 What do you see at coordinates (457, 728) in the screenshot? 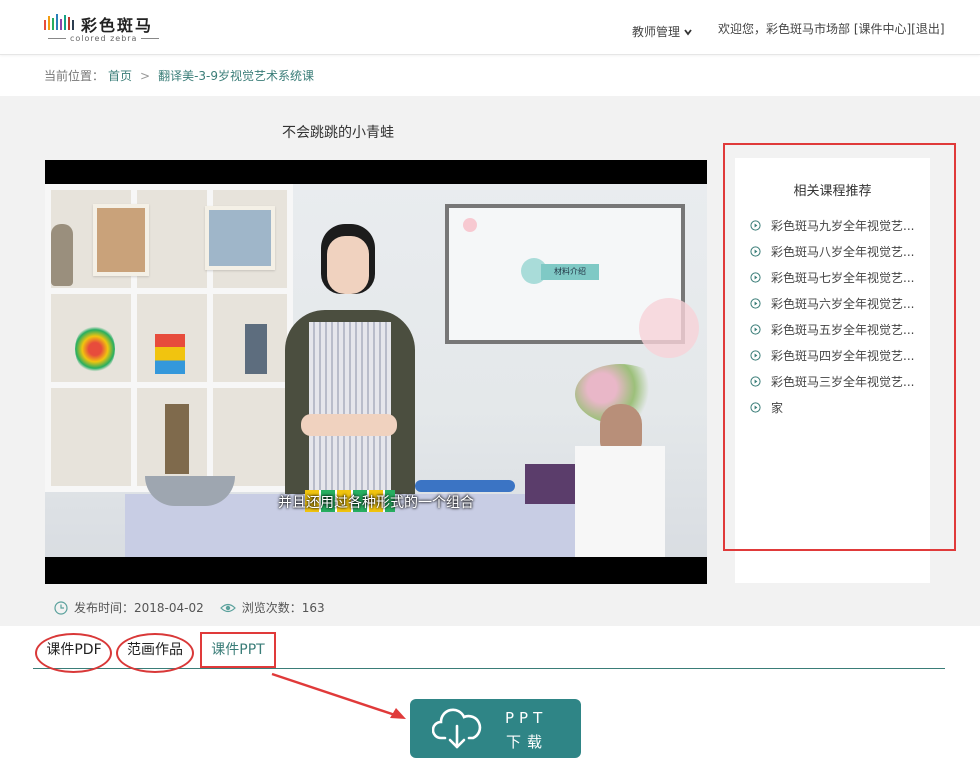
I see `cloud-download-icon` at bounding box center [457, 728].